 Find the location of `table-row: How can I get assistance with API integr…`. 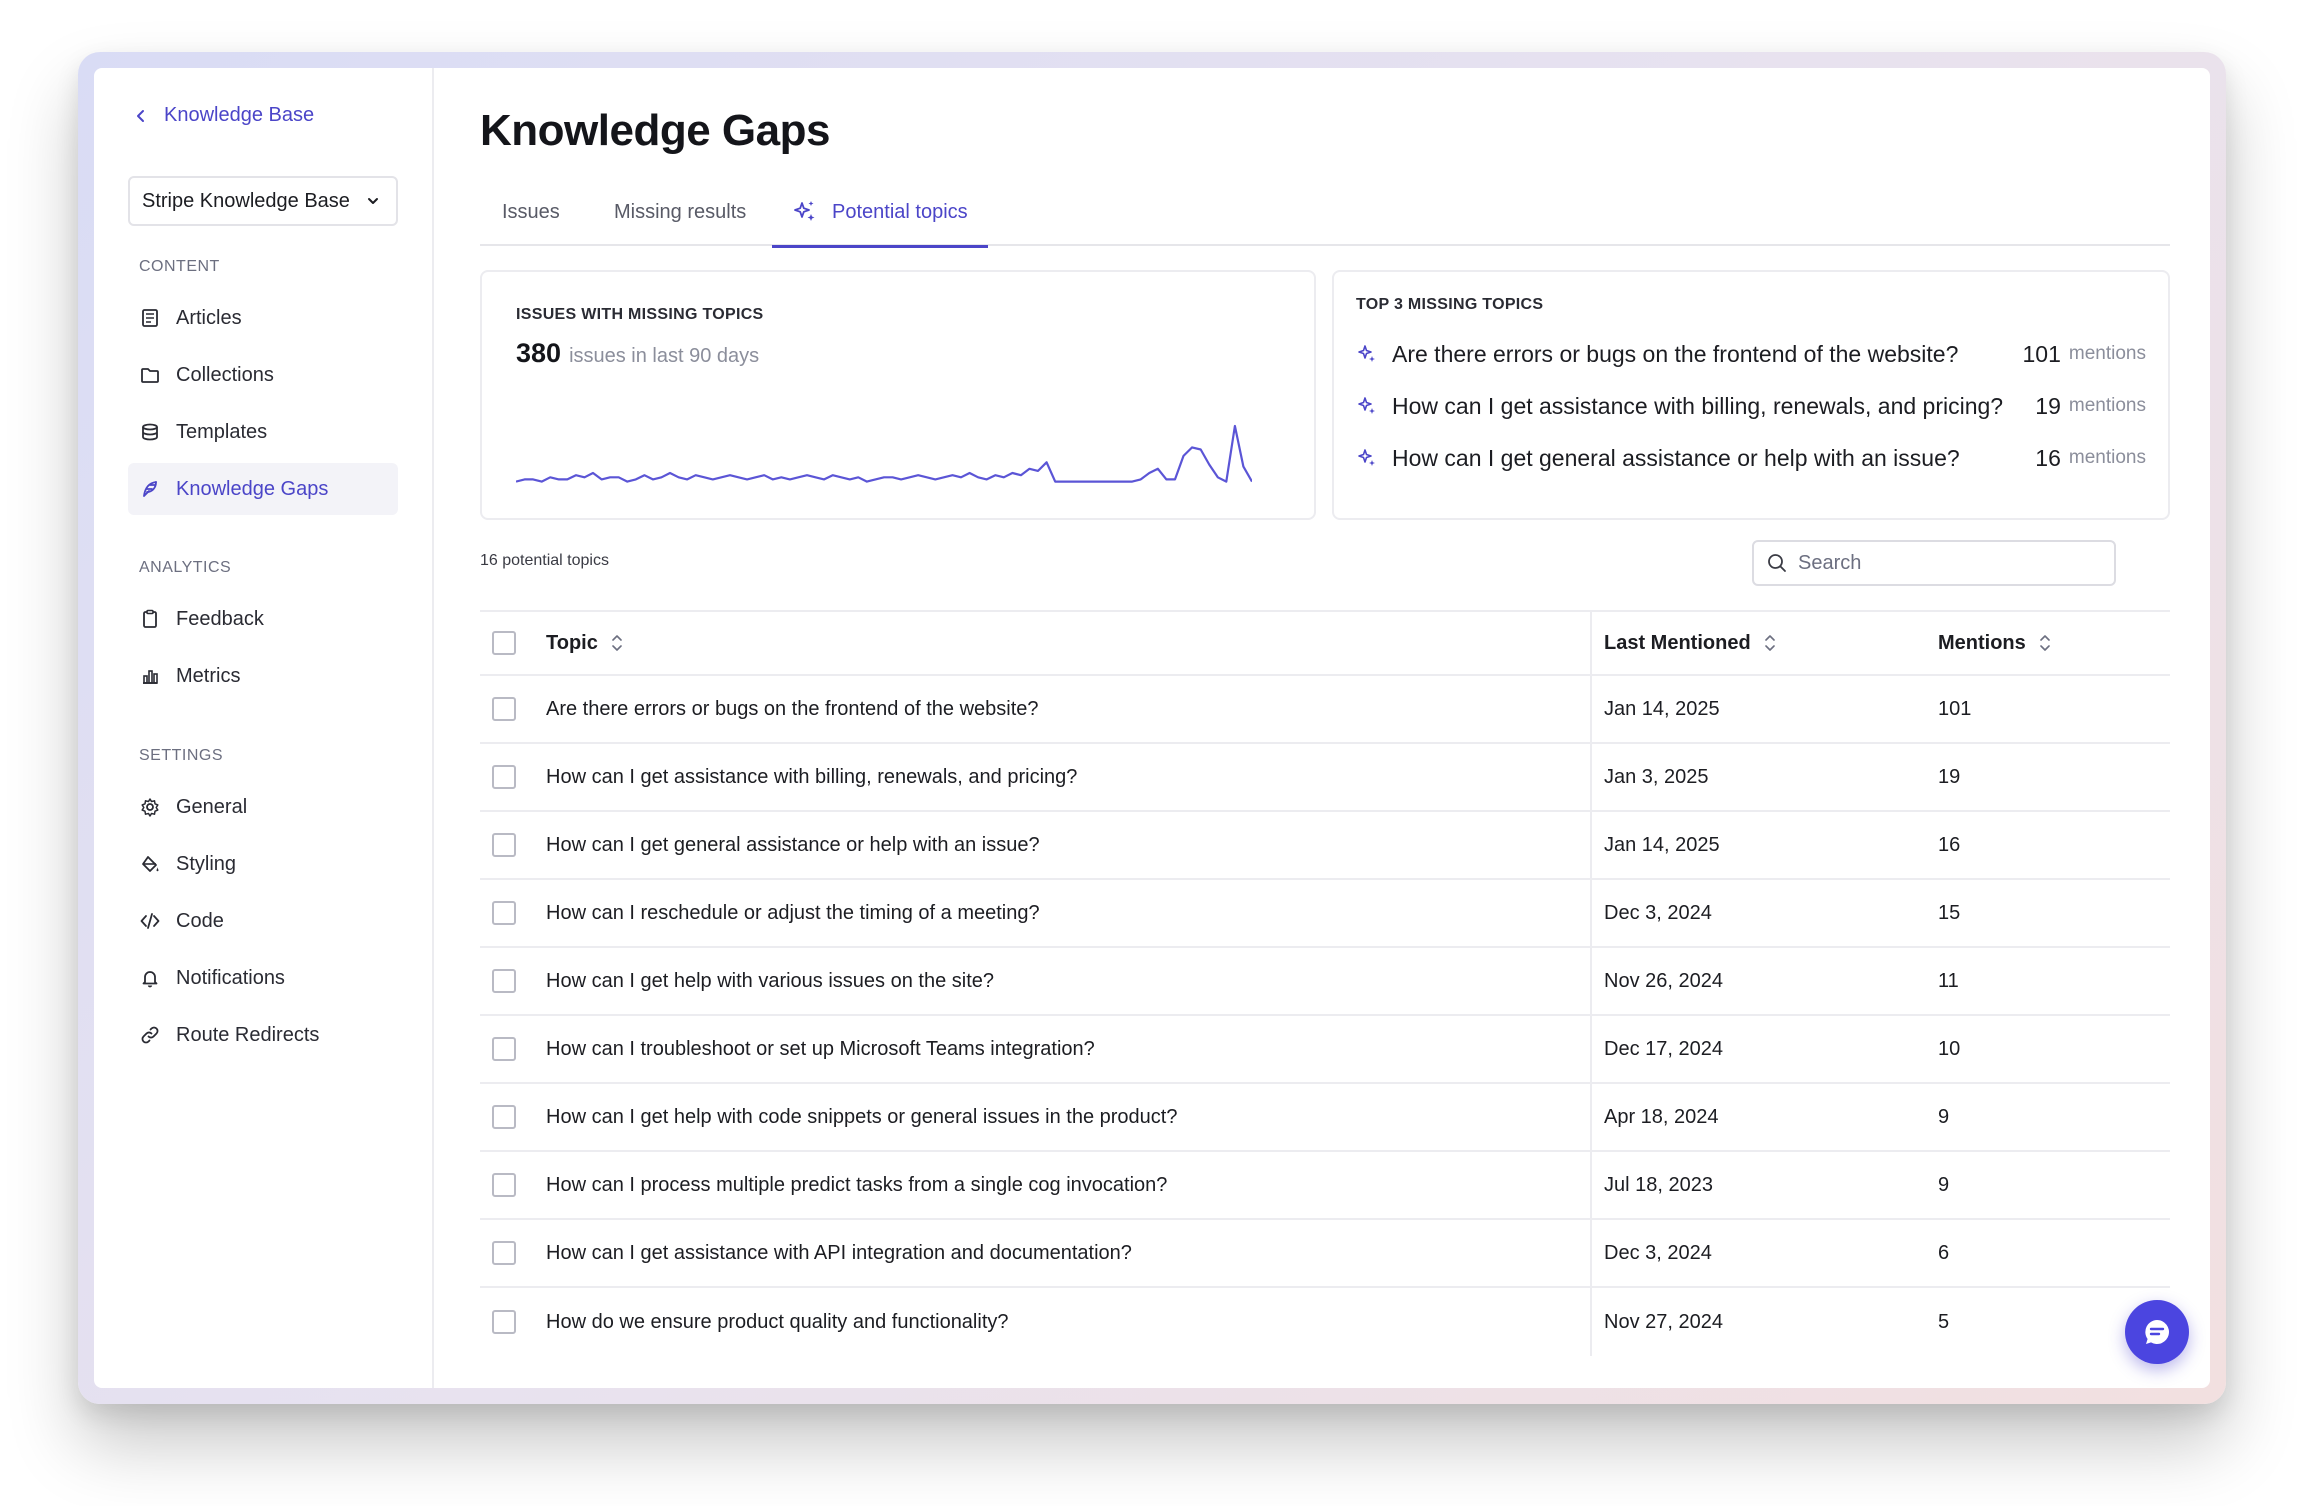

table-row: How can I get assistance with API integr… is located at coordinates (1325, 1254).